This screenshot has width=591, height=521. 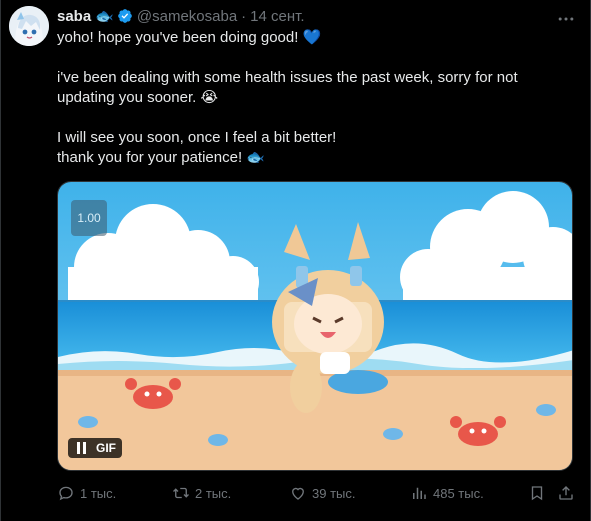 What do you see at coordinates (98, 493) in the screenshot?
I see `reply-count: 1 тыс.` at bounding box center [98, 493].